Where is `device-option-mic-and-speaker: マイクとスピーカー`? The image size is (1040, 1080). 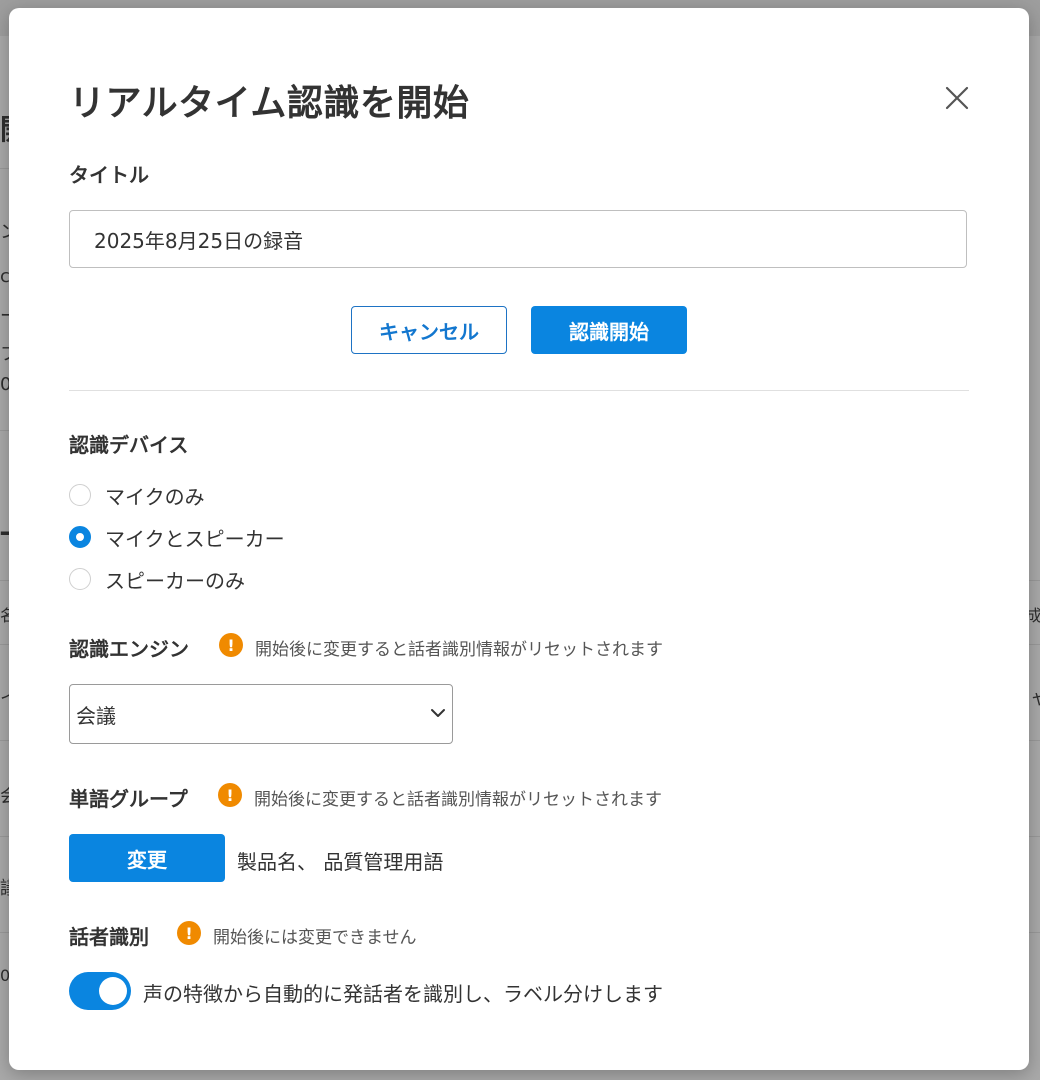
device-option-mic-and-speaker: マイクとスピーカー is located at coordinates (177, 537).